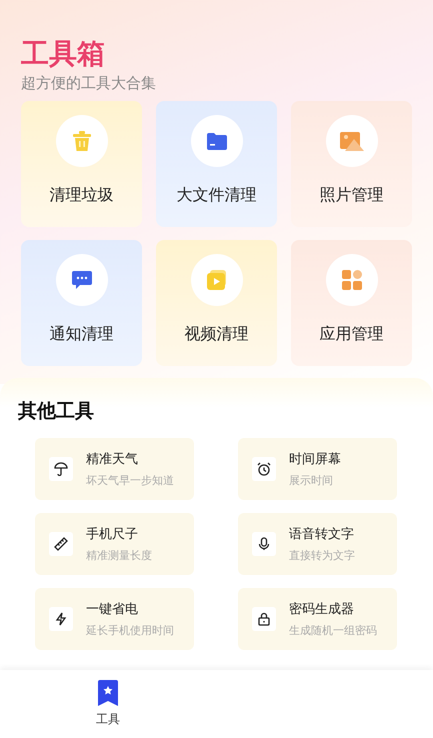 The image size is (433, 738). Describe the element at coordinates (112, 609) in the screenshot. I see `tool-name: 一键省电` at that location.